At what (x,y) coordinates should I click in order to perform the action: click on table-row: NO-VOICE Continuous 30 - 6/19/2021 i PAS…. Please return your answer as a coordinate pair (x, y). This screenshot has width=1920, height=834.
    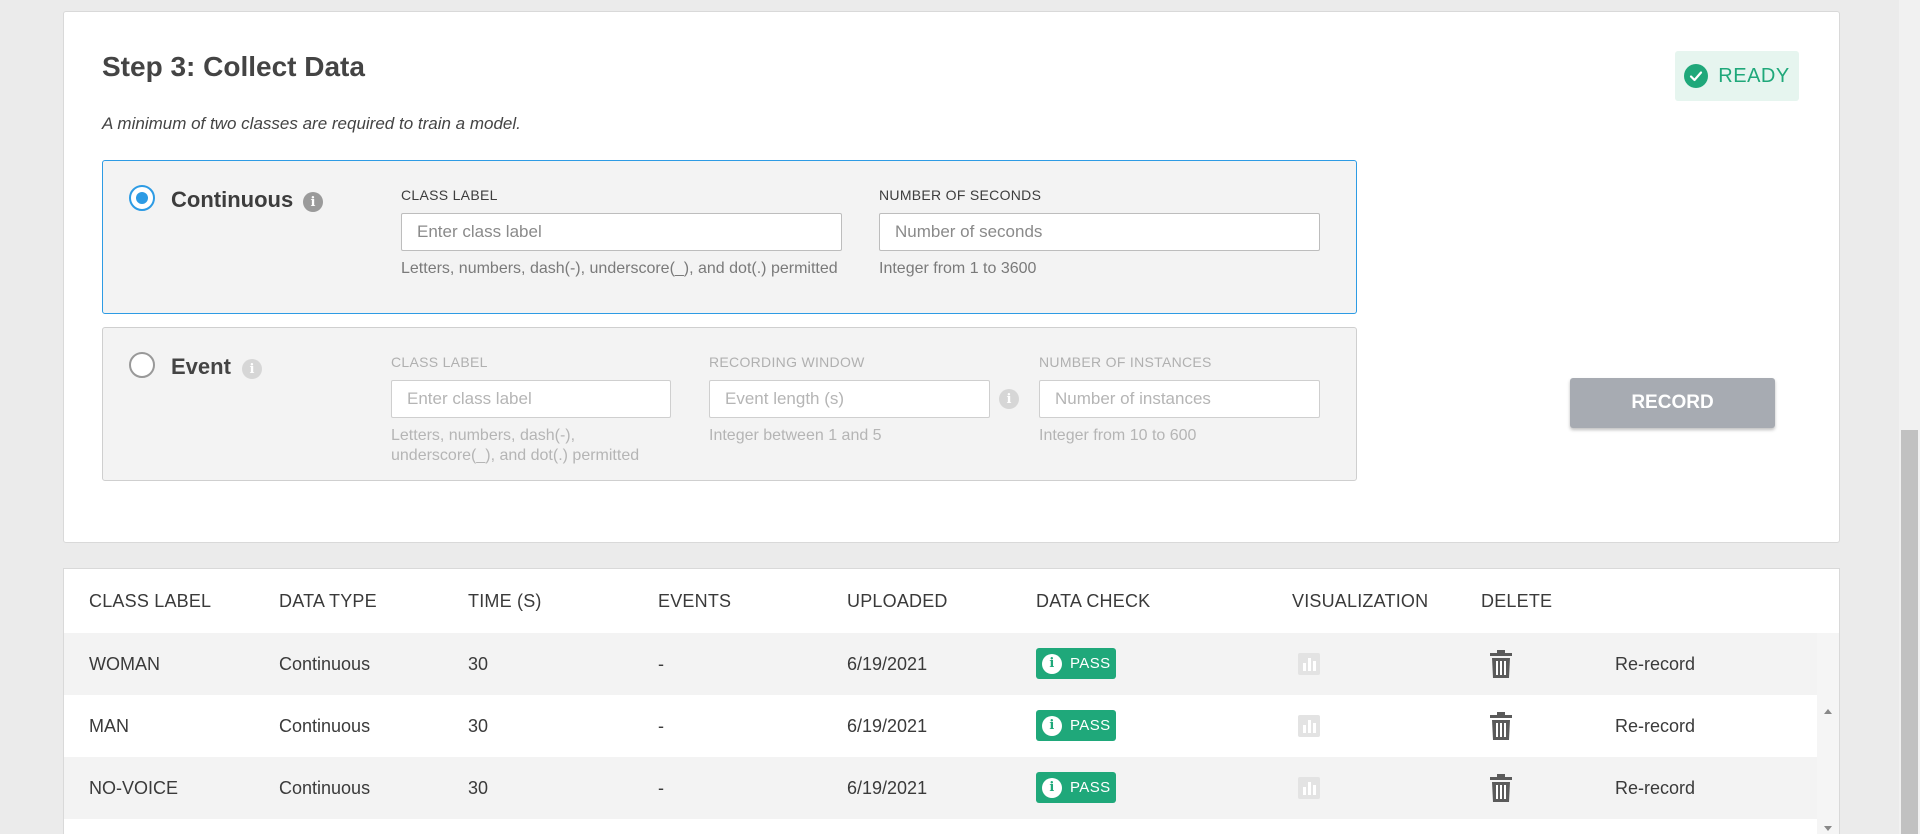
    Looking at the image, I should click on (941, 788).